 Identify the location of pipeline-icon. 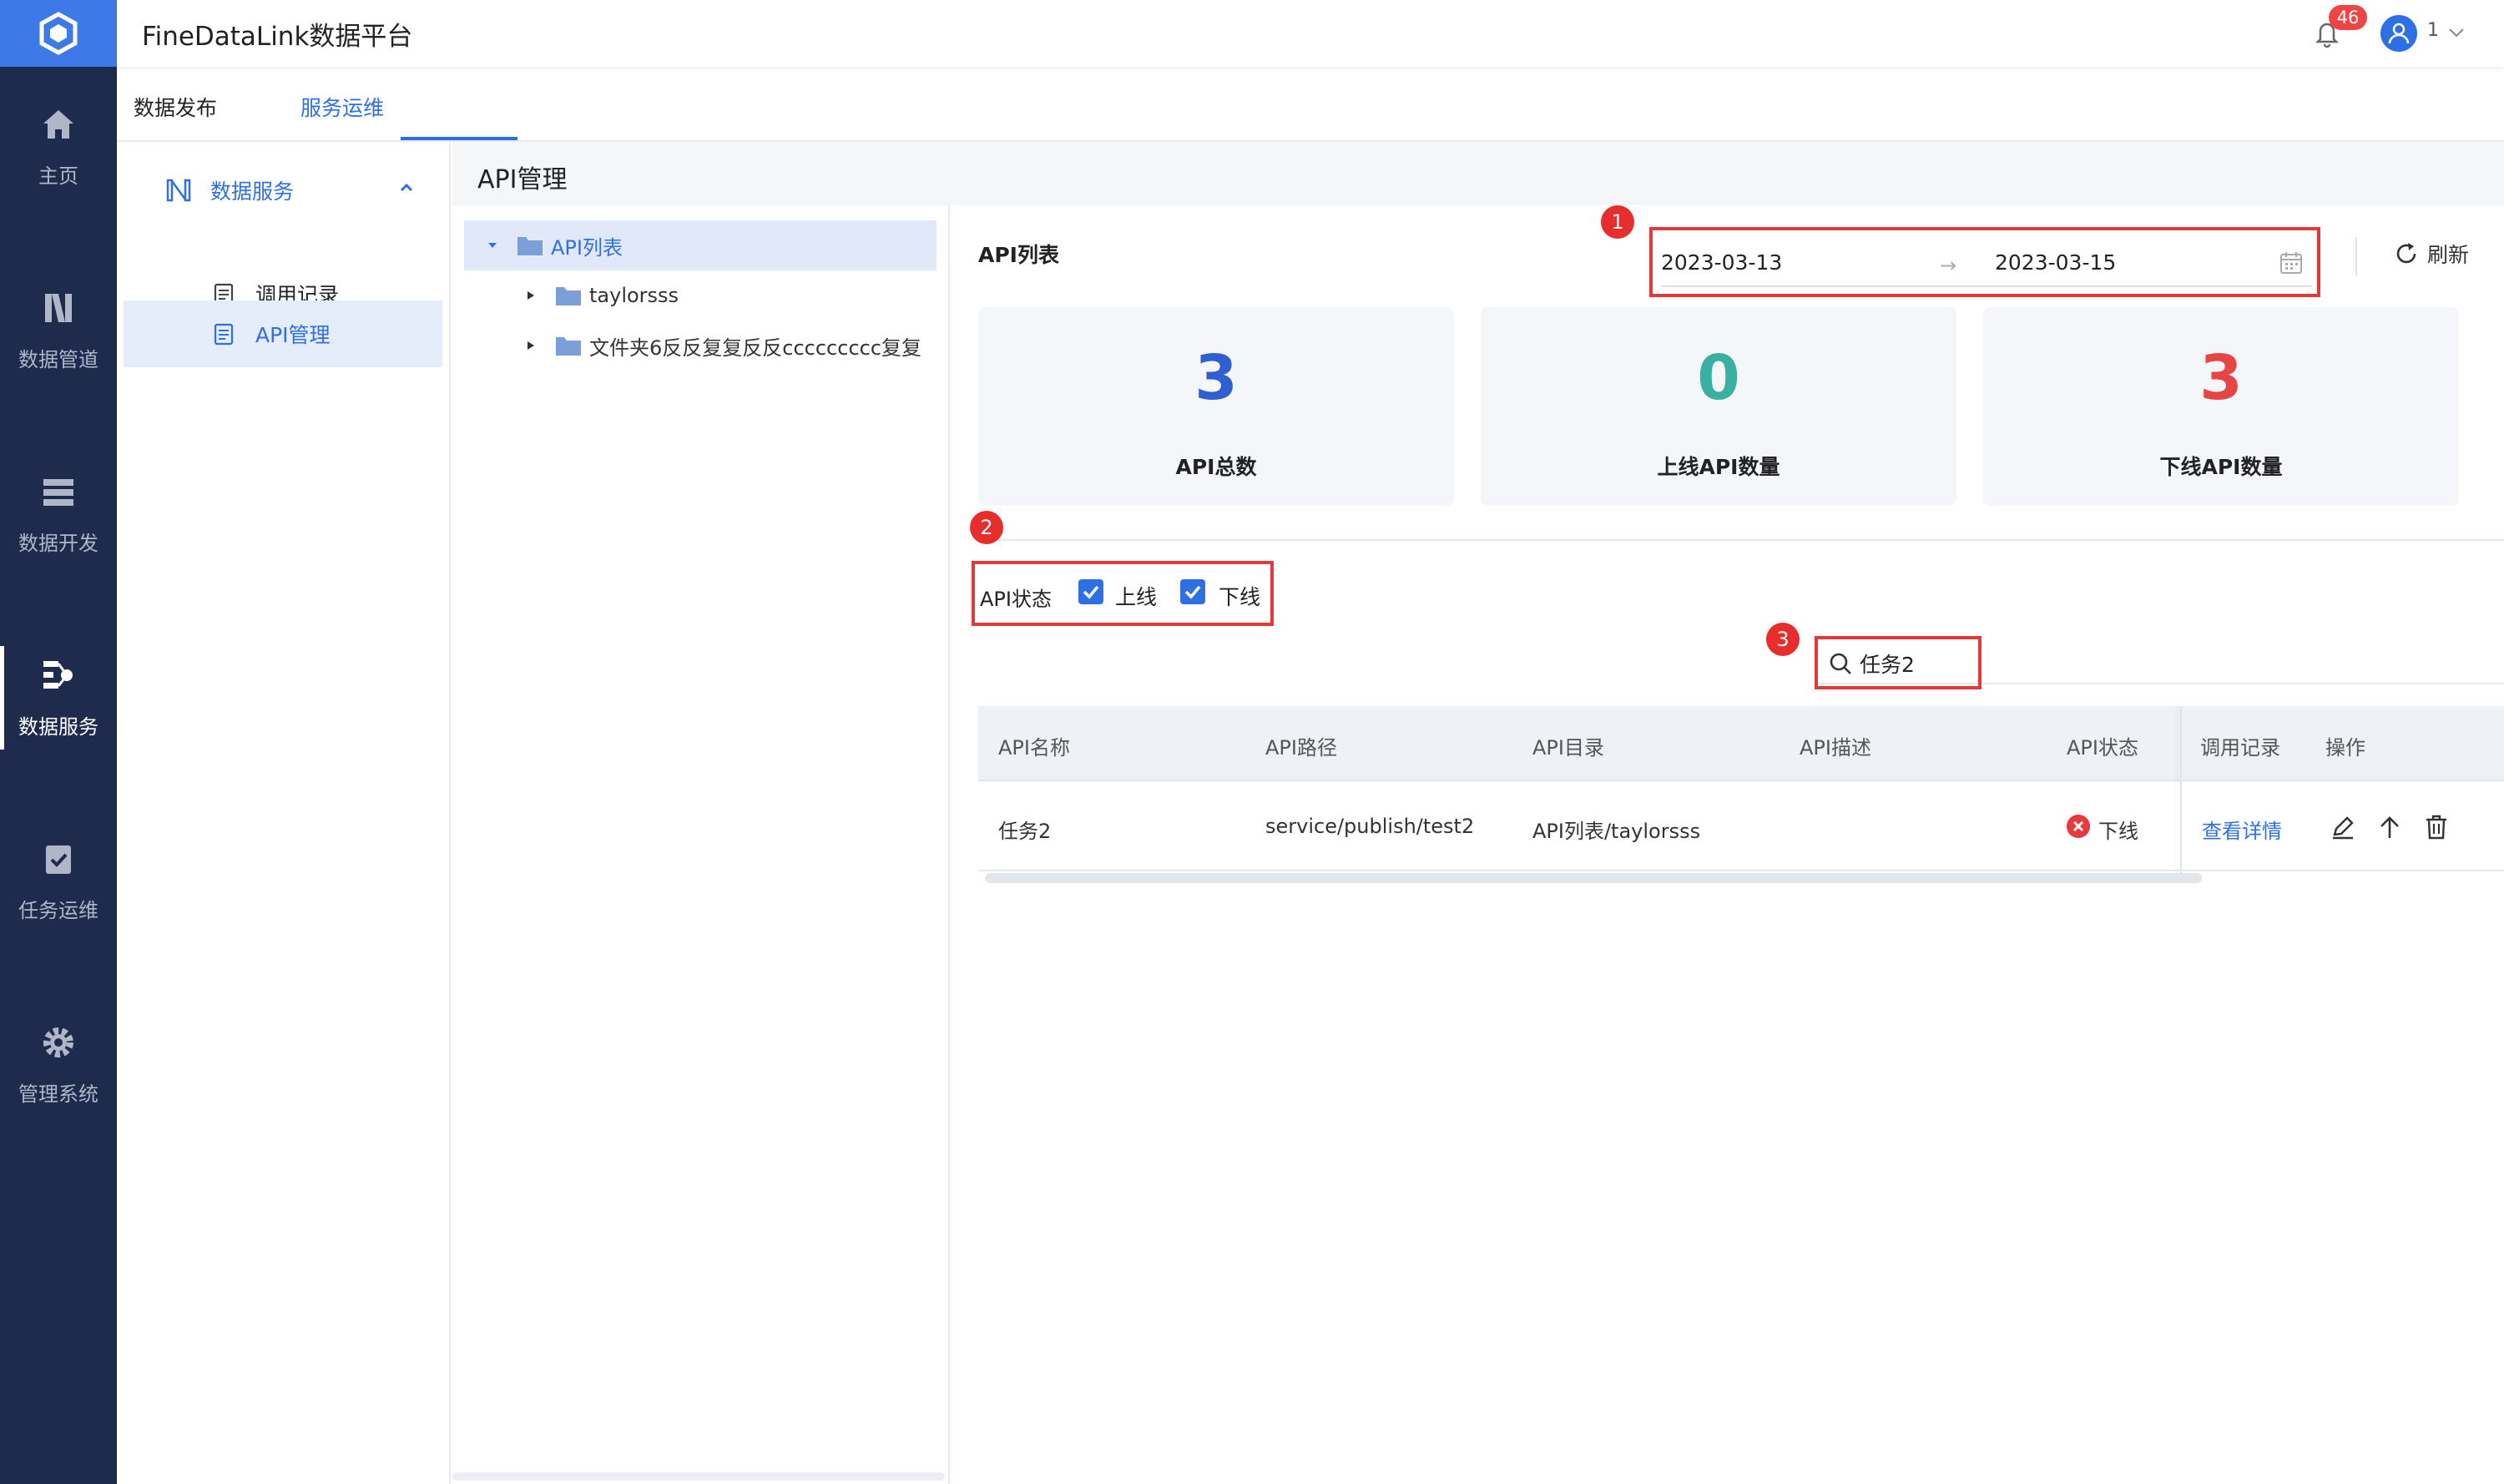
(58, 307).